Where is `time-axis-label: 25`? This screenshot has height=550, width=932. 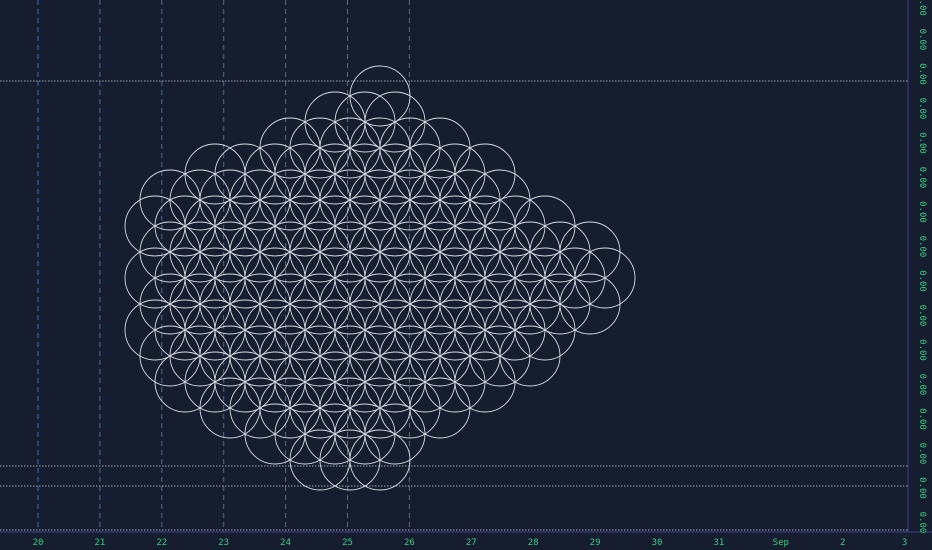
time-axis-label: 25 is located at coordinates (347, 543).